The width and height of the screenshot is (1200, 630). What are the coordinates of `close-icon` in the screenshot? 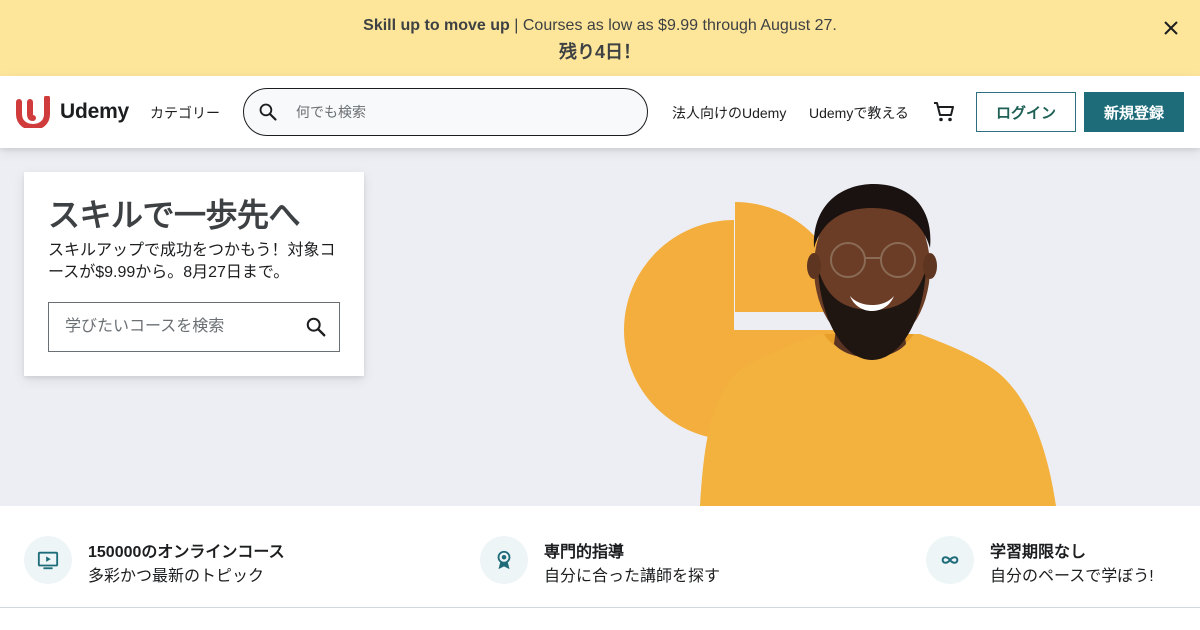 It's located at (1171, 28).